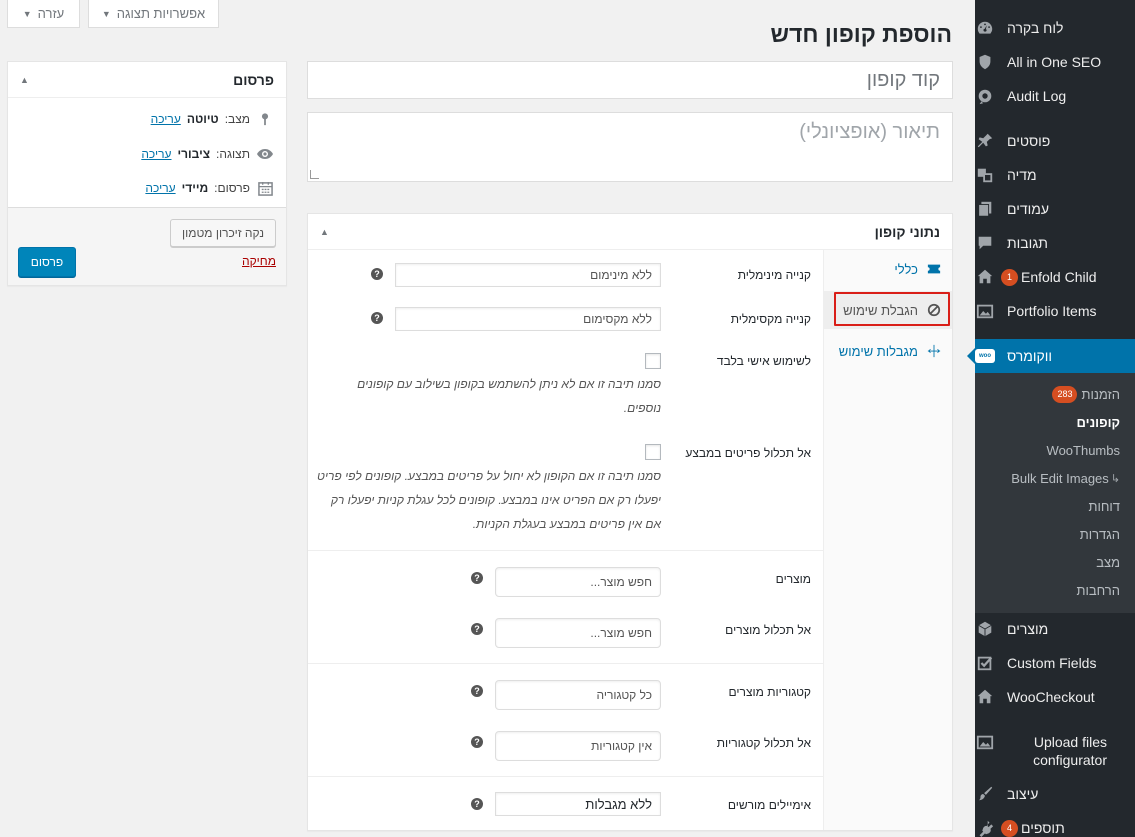  Describe the element at coordinates (653, 361) in the screenshot. I see `individual-use-checkbox` at that location.